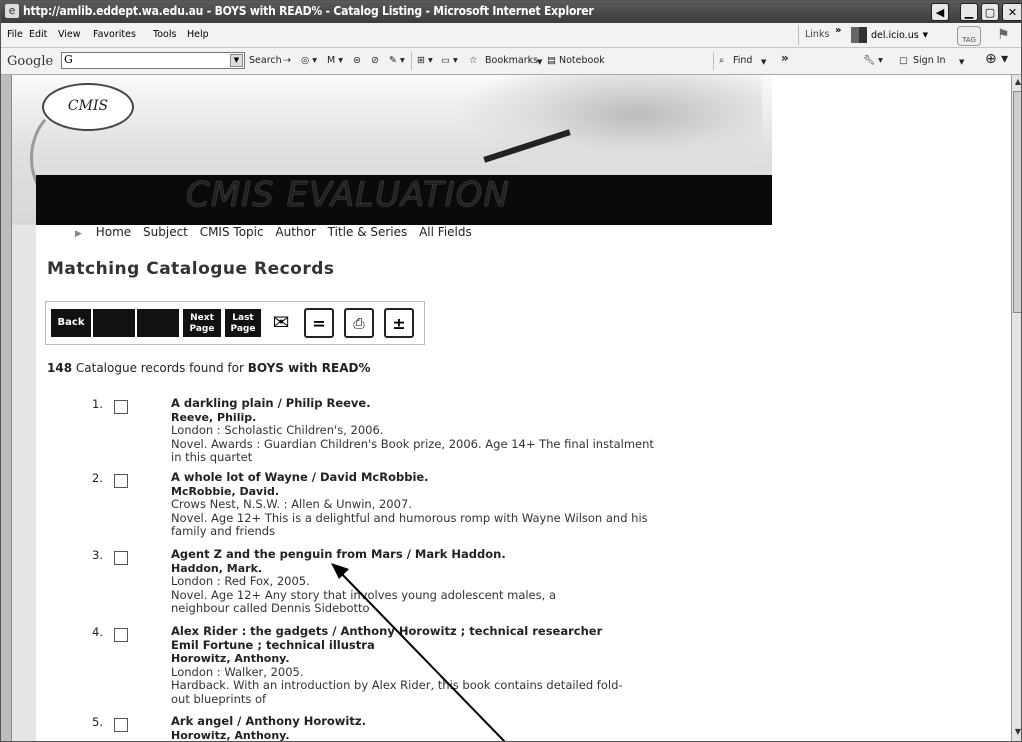 This screenshot has width=1022, height=742. I want to click on printer-icon: ⎙, so click(359, 323).